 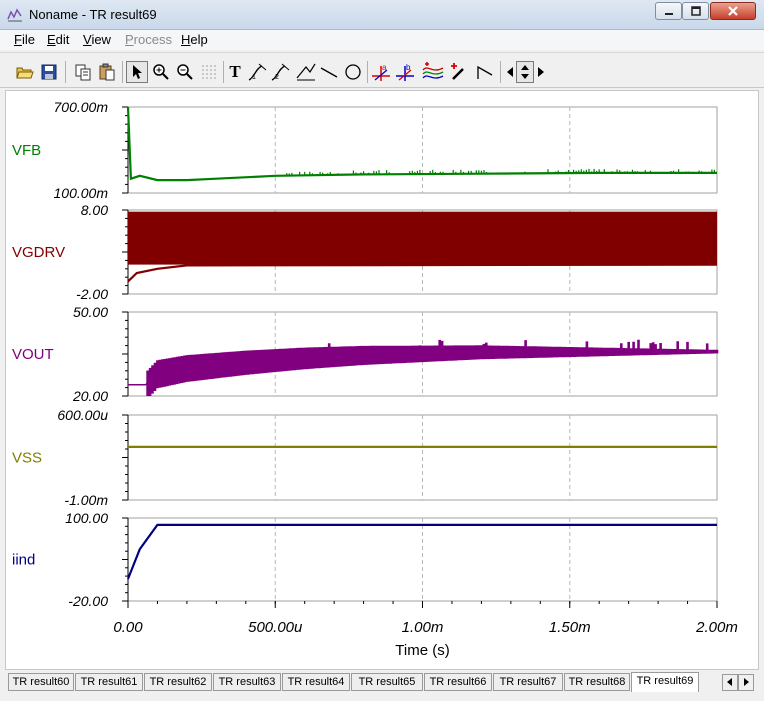 I want to click on tab-tr-result67: TR result67, so click(x=528, y=682).